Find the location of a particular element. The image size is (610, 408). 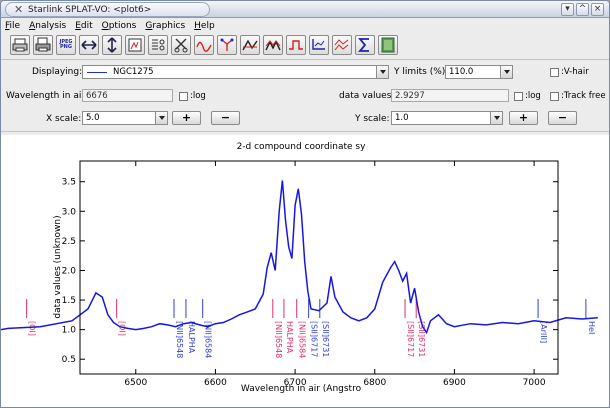

line-id-label: [SII]6731 is located at coordinates (421, 339).